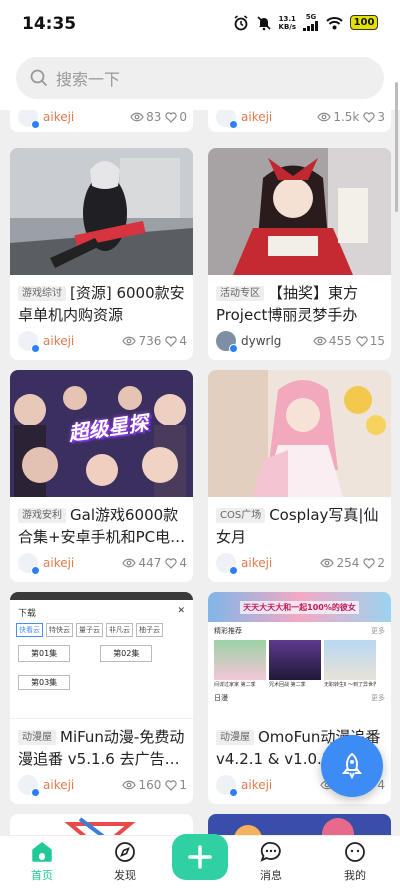  Describe the element at coordinates (310, 26) in the screenshot. I see `signal-icon` at that location.